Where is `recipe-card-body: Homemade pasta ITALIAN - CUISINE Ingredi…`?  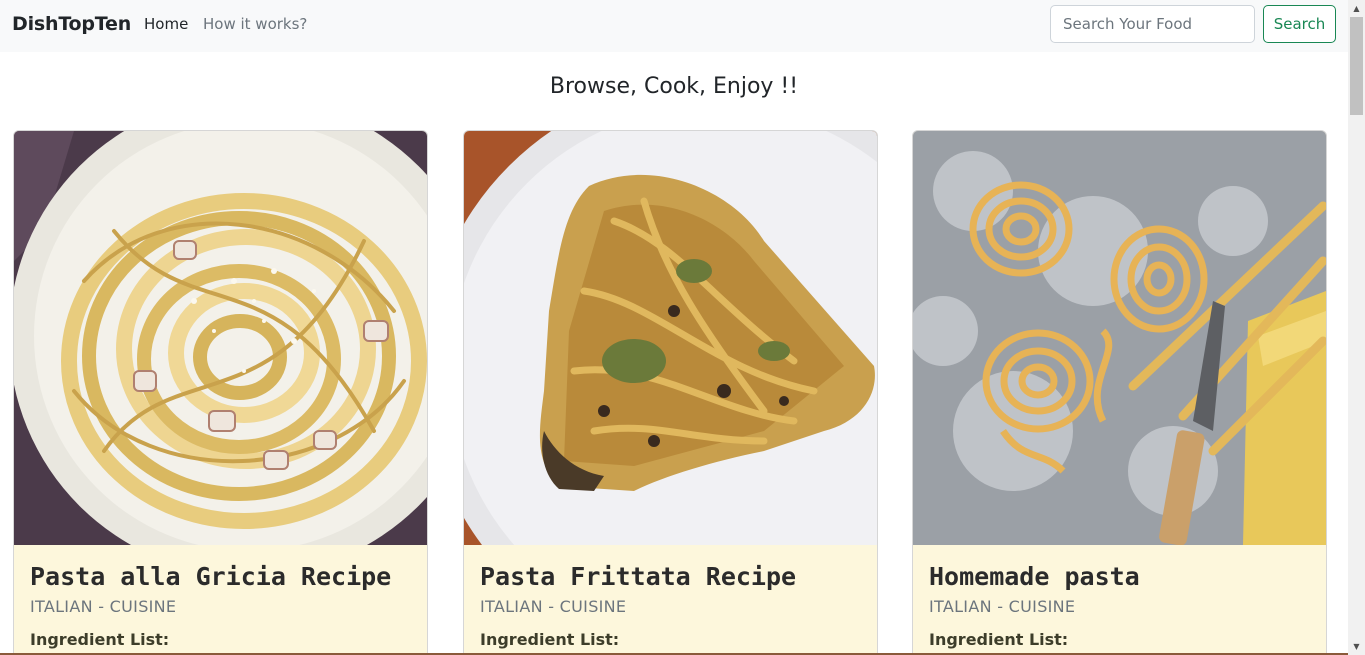 recipe-card-body: Homemade pasta ITALIAN - CUISINE Ingredi… is located at coordinates (1119, 600).